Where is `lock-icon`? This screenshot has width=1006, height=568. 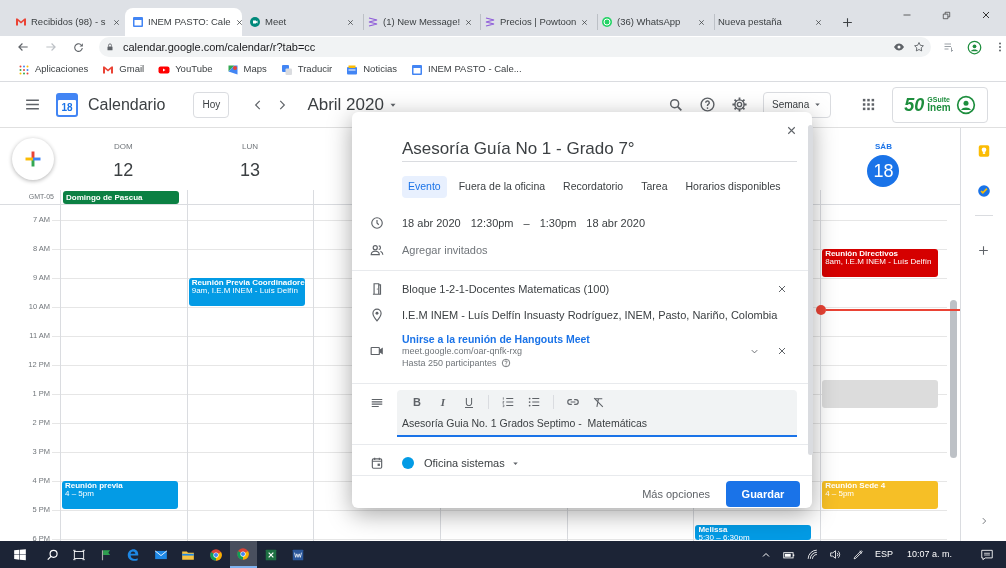
lock-icon is located at coordinates (110, 47).